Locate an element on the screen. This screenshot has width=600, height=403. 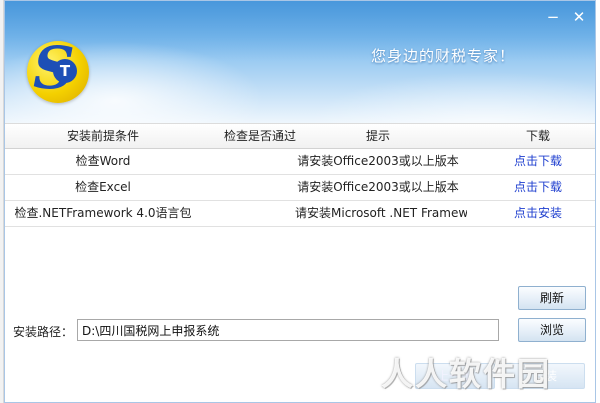
column-header-condition: 安装前提条件 is located at coordinates (102, 136).